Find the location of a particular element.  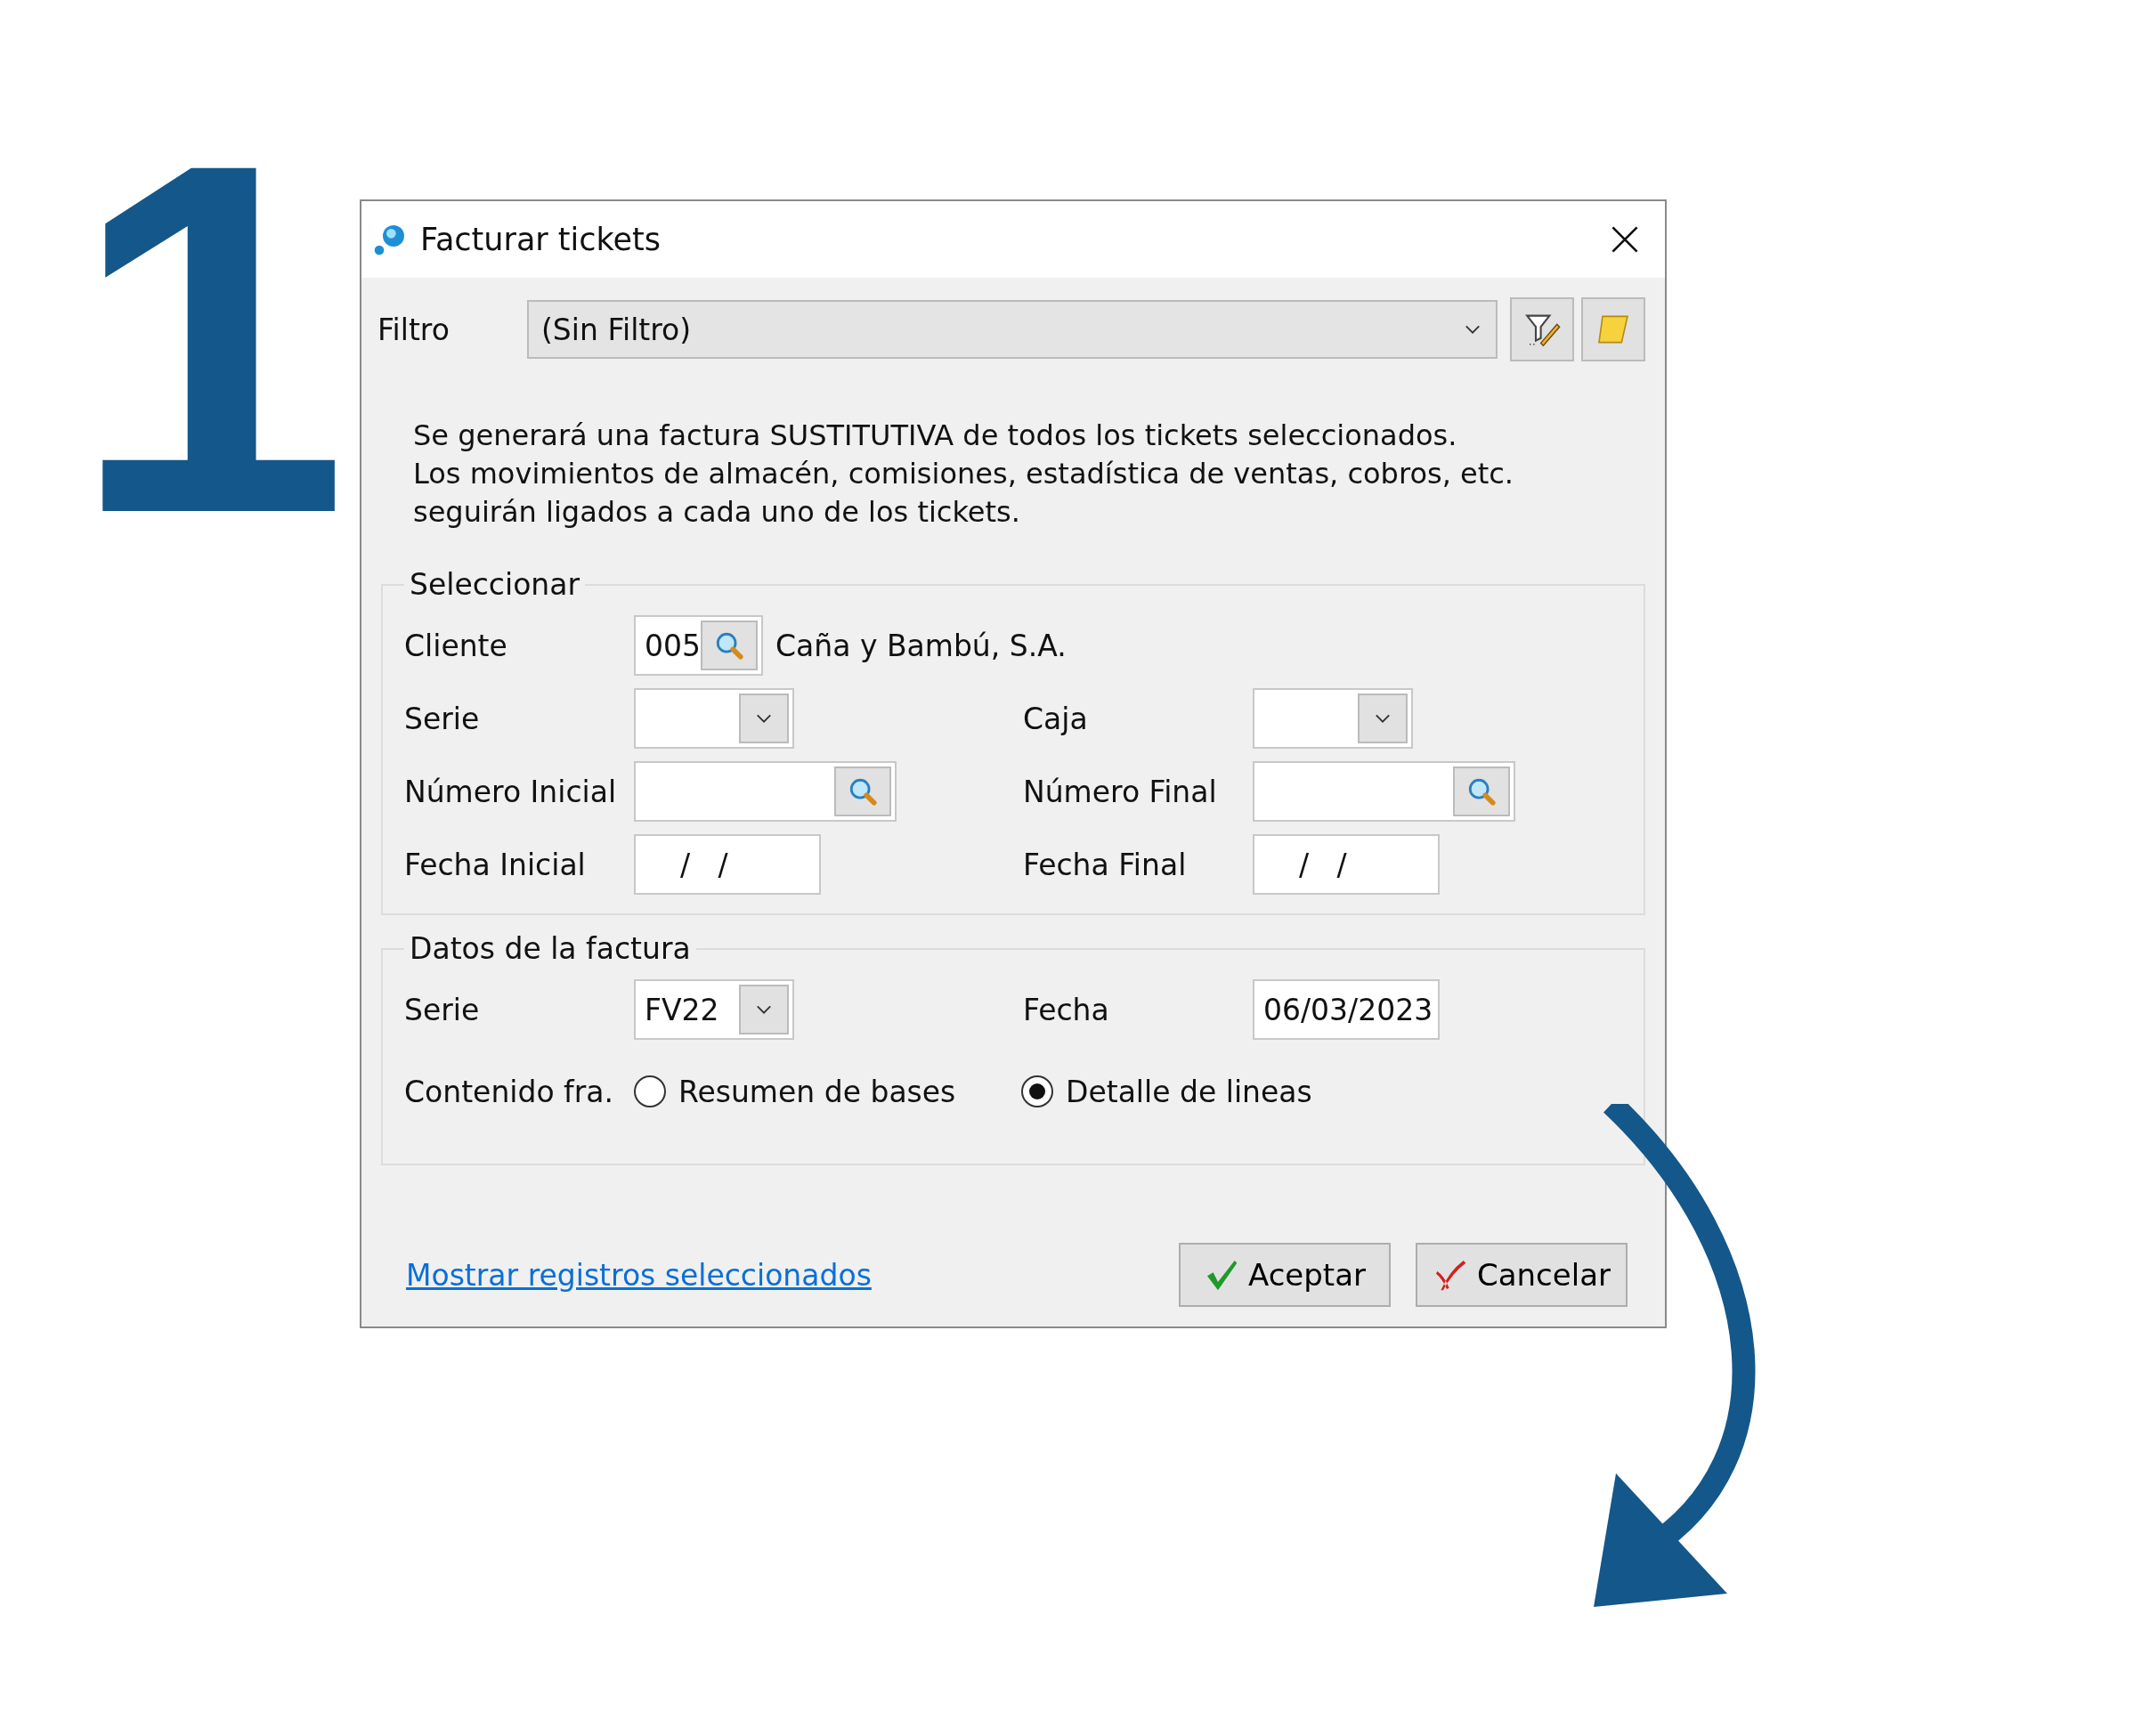

show-selected-link: Mostrar registros seleccionados is located at coordinates (639, 1275).